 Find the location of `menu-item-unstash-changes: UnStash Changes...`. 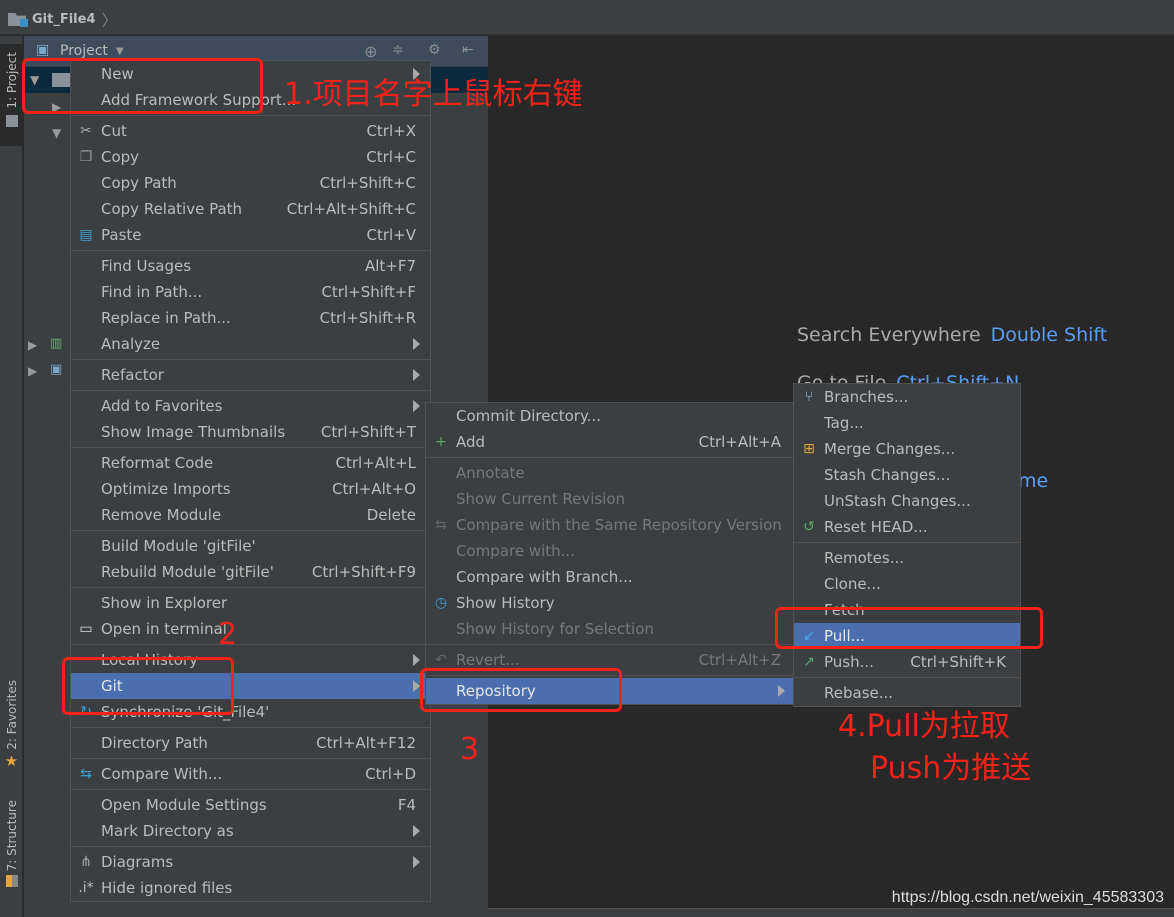

menu-item-unstash-changes: UnStash Changes... is located at coordinates (907, 501).